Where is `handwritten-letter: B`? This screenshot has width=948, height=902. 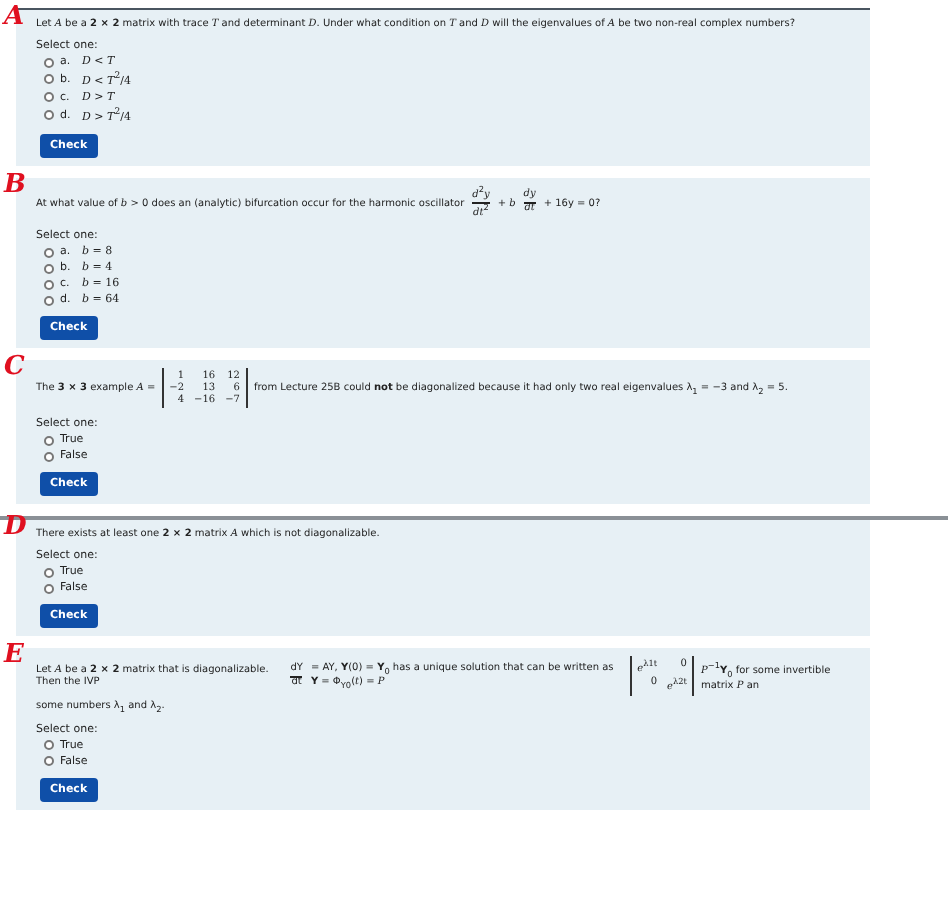
handwritten-letter: B is located at coordinates (15, 184).